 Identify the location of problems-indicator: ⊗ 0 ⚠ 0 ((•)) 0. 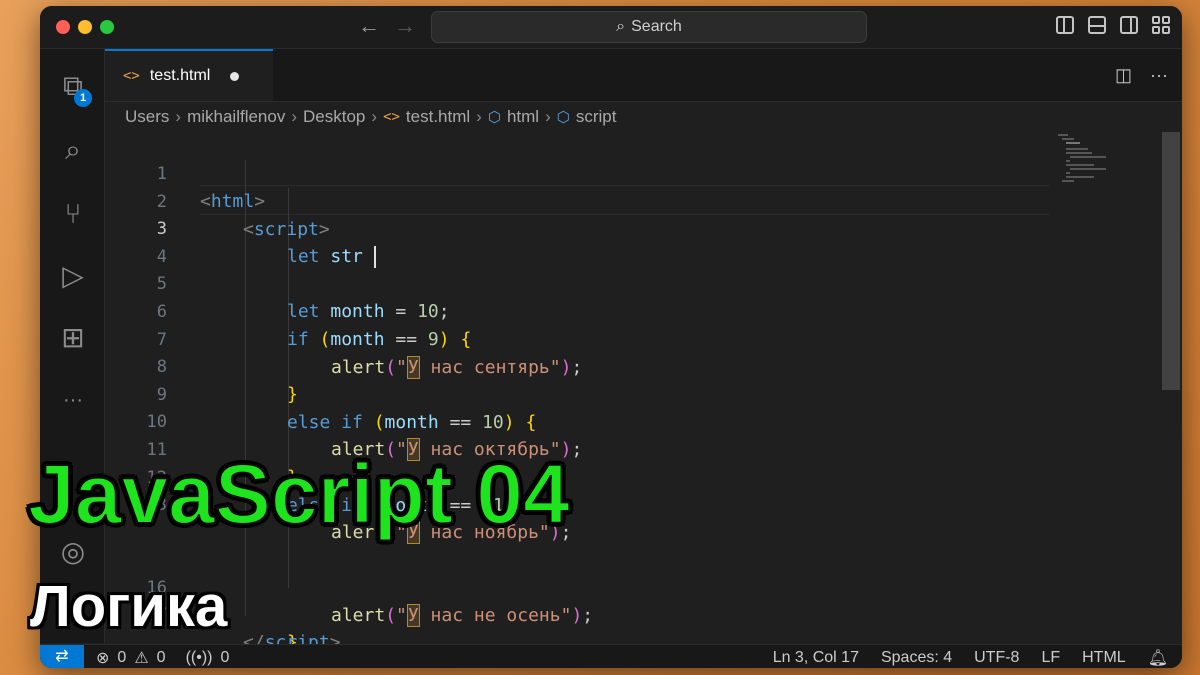
(162, 658).